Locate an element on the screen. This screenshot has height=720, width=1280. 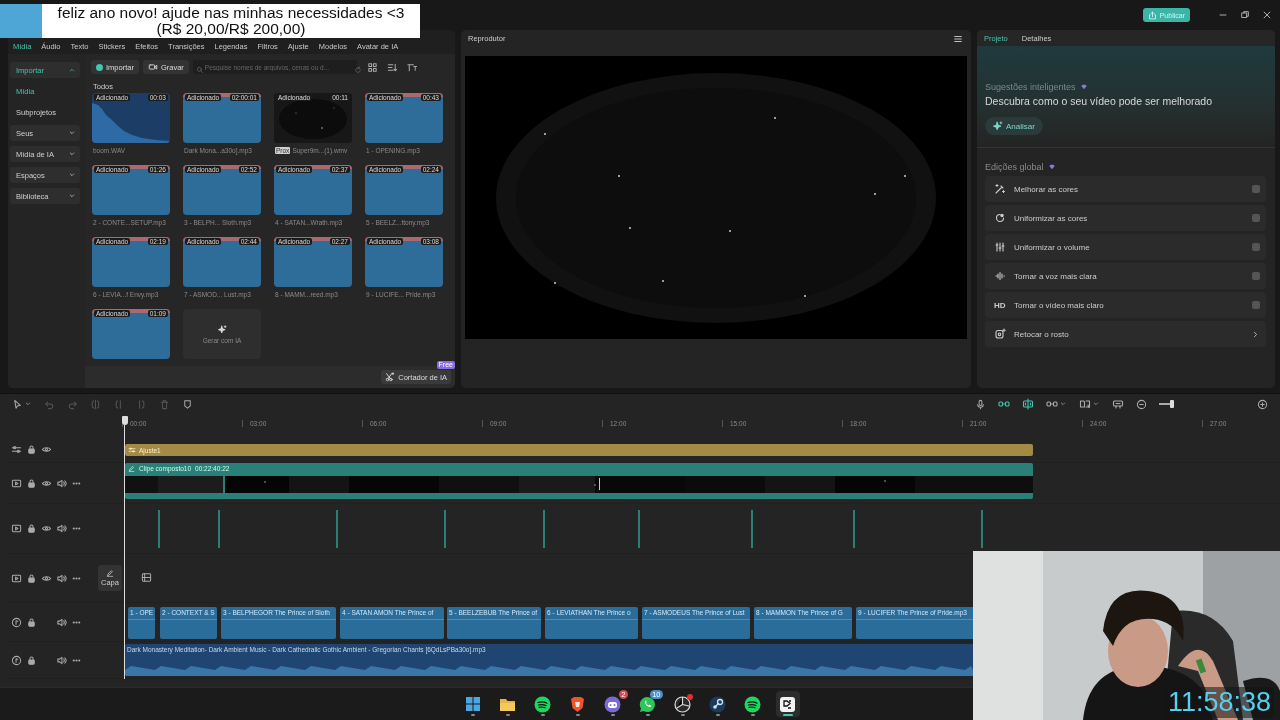
edit-option: Uniformizar o volume is located at coordinates (1125, 247).